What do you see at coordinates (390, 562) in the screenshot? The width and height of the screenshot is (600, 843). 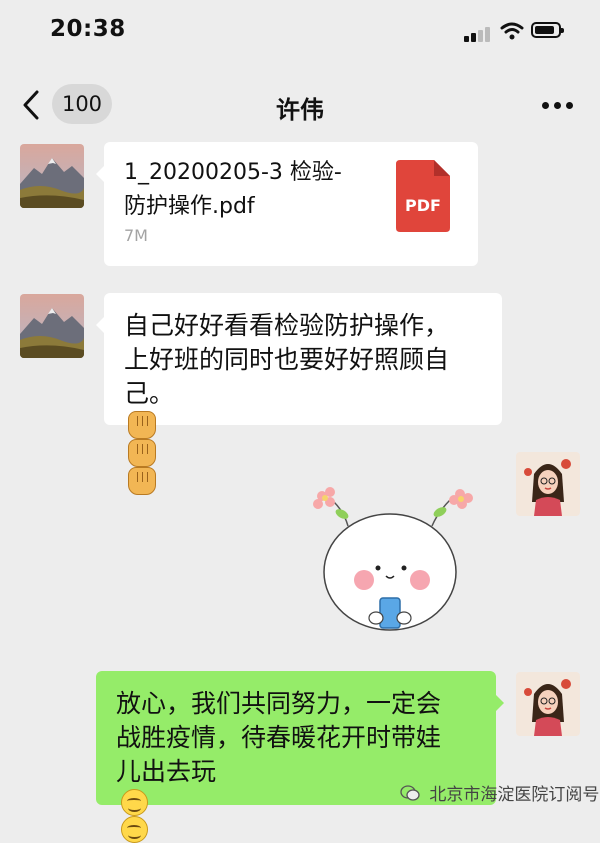 I see `sticker-image` at bounding box center [390, 562].